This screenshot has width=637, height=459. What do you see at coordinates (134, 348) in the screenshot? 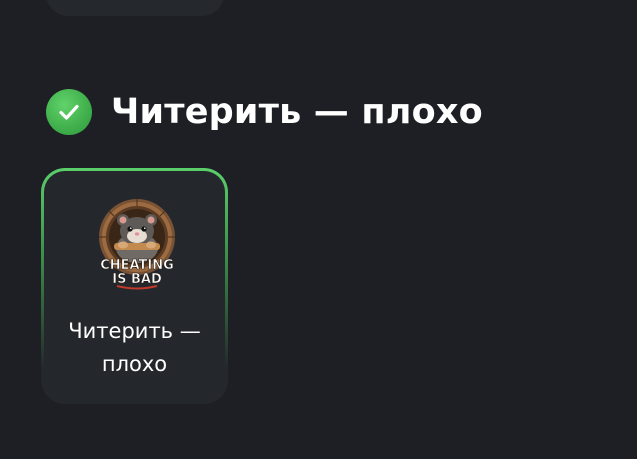
I see `achievement-label: Читерить — плохо` at bounding box center [134, 348].